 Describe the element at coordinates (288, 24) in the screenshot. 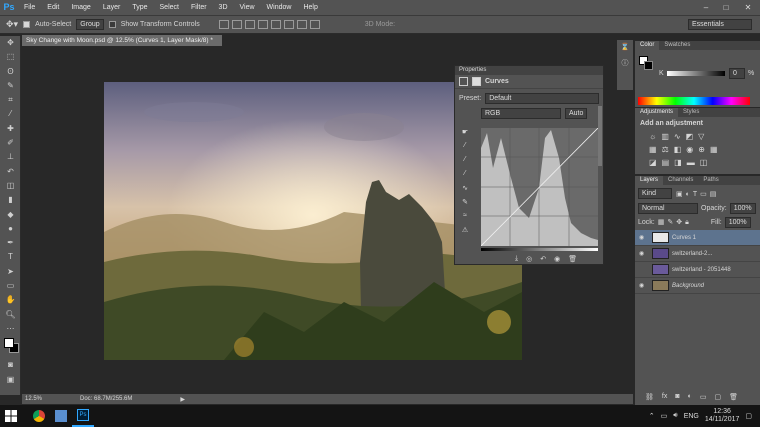

I see `align-right-icon` at that location.